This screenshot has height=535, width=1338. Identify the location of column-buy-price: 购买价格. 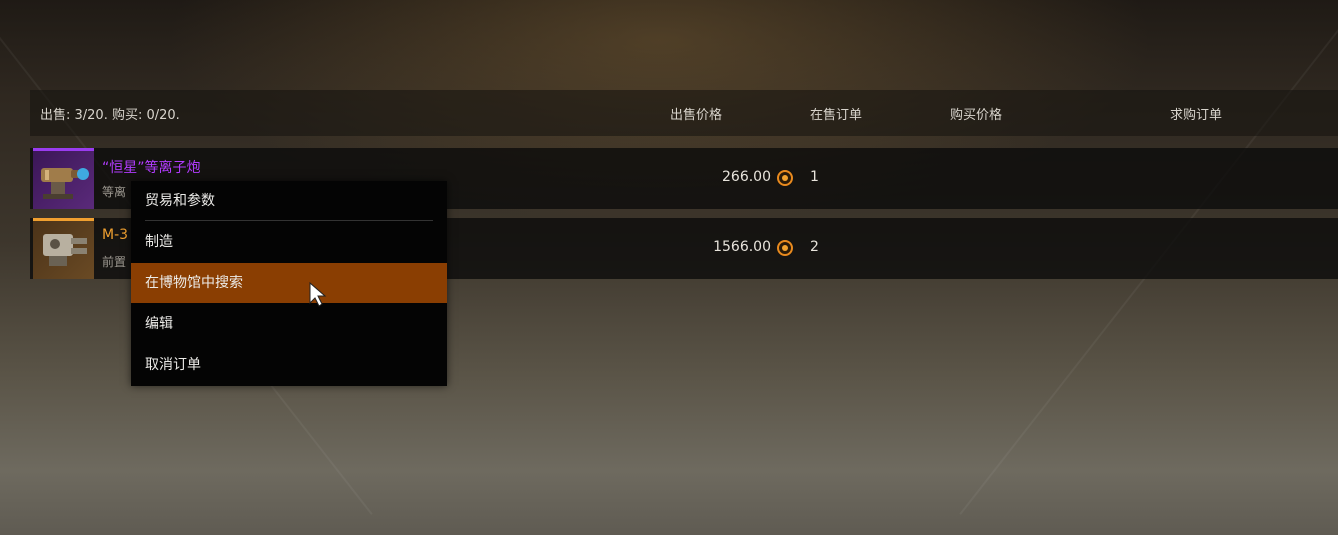
(976, 113).